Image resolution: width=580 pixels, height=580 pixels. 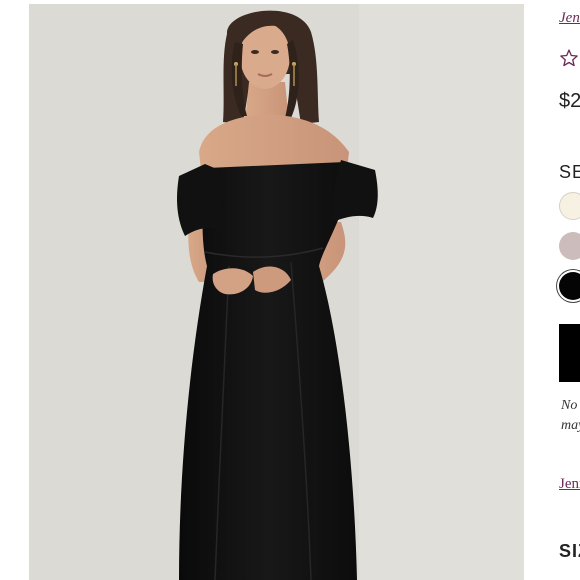 I want to click on brand-link: Jenn, so click(x=569, y=18).